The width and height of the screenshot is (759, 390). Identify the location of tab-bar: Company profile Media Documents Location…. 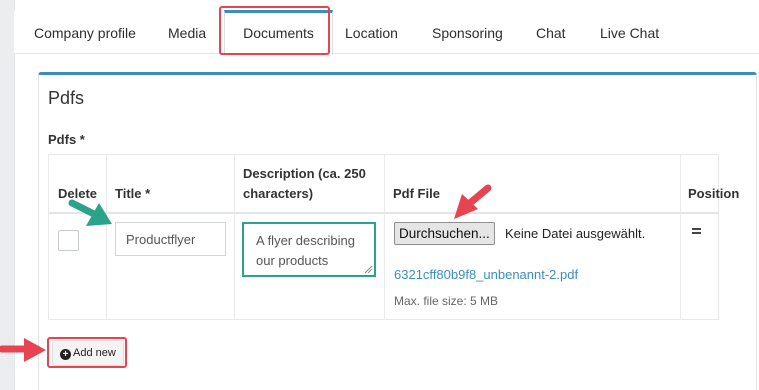
(386, 32).